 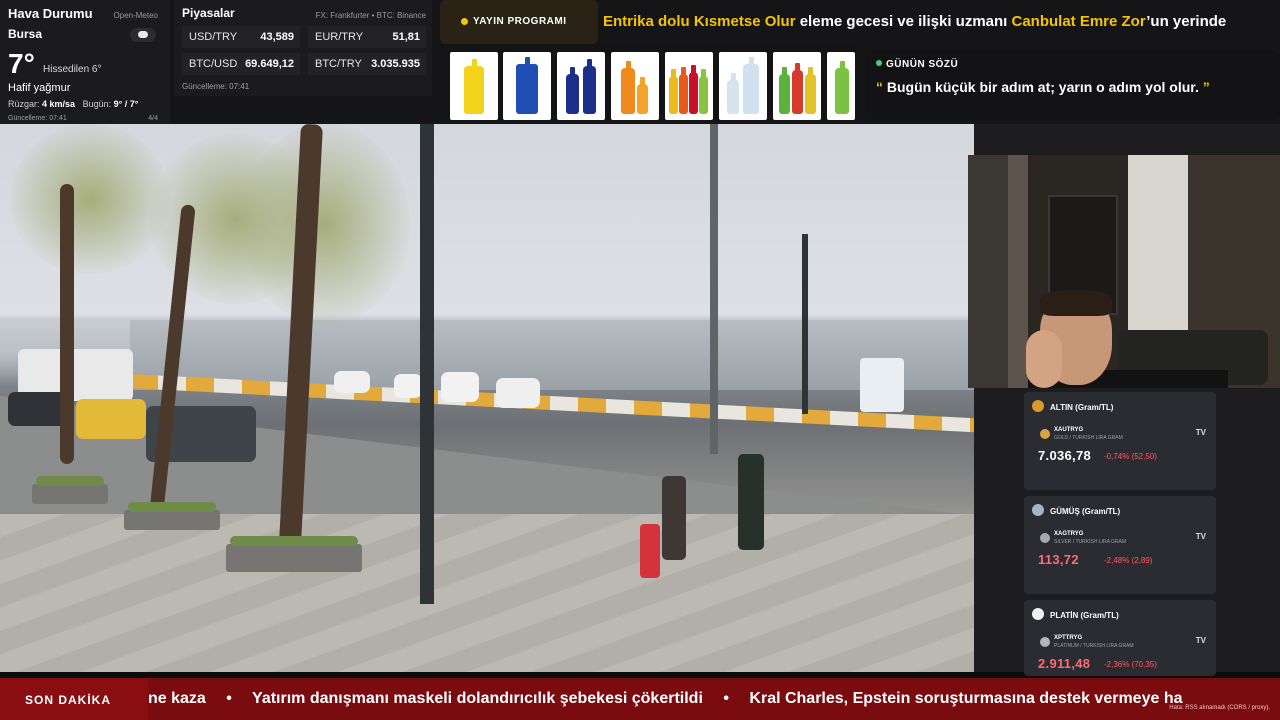 What do you see at coordinates (751, 502) in the screenshot?
I see `video-person` at bounding box center [751, 502].